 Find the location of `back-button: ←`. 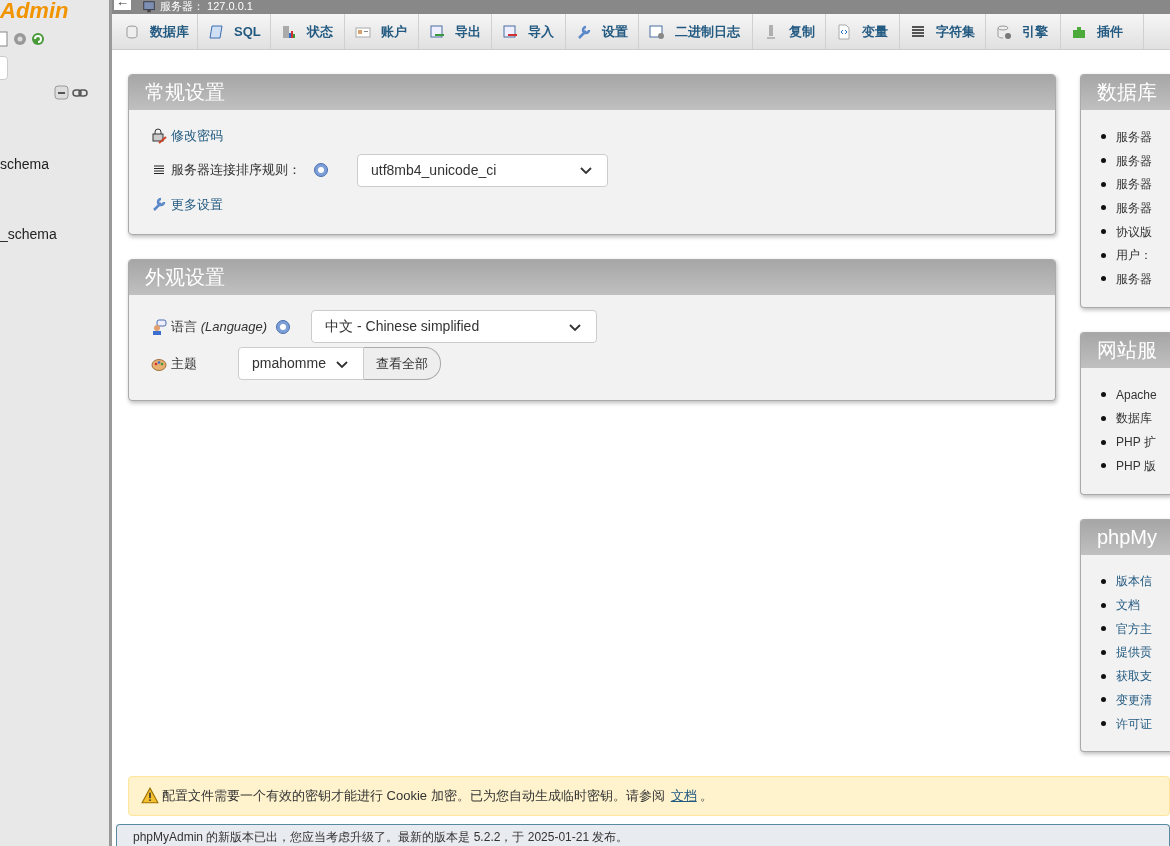

back-button: ← is located at coordinates (122, 5).